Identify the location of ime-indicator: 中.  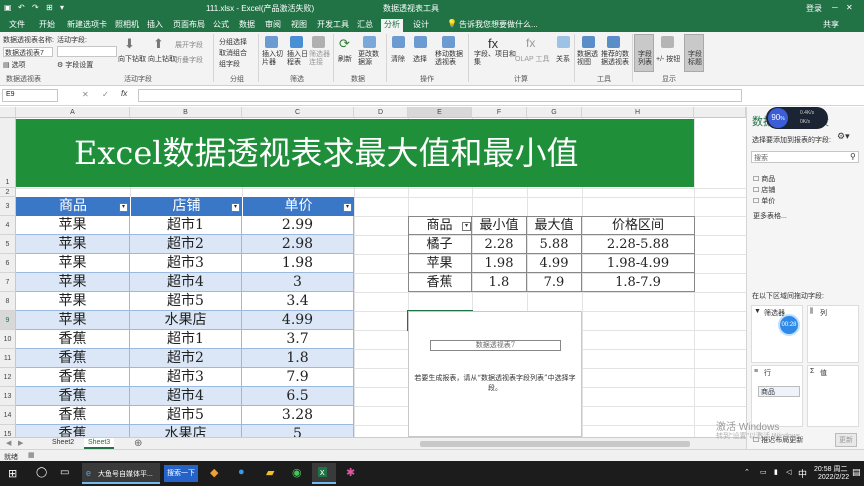
(802, 473).